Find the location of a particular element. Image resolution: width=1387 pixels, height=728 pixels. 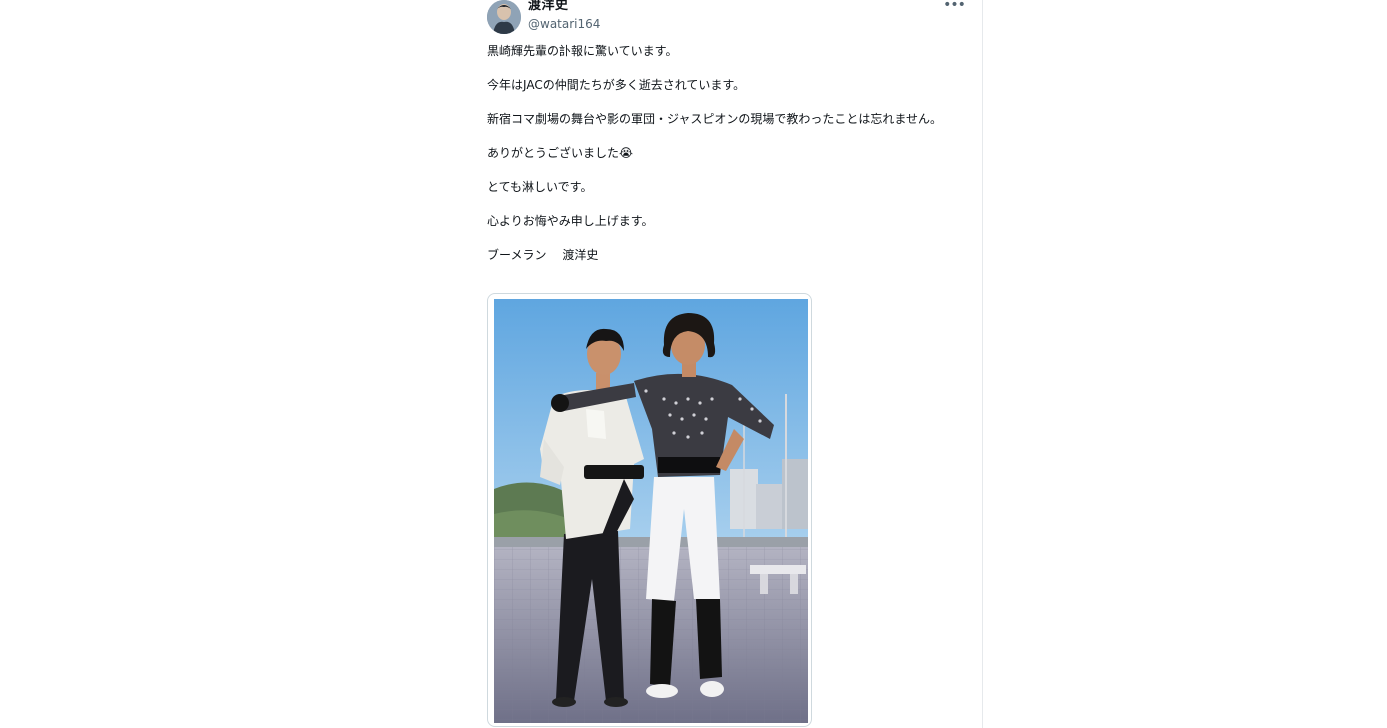

more-options-button: ••• is located at coordinates (954, 7).